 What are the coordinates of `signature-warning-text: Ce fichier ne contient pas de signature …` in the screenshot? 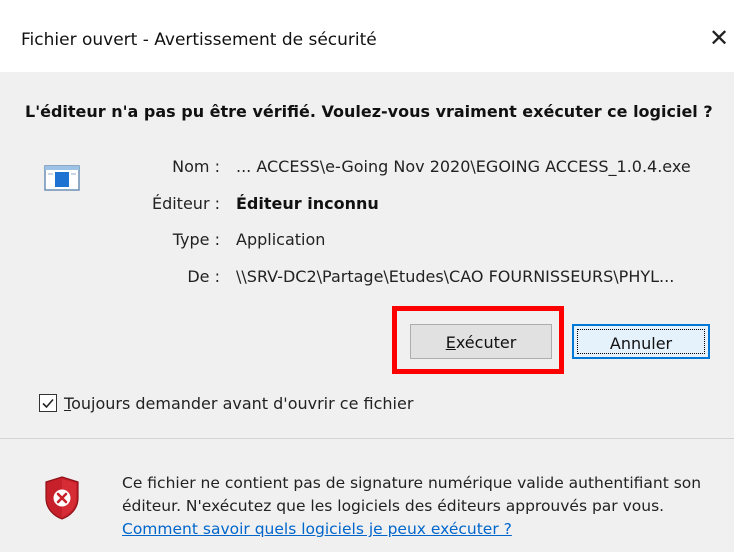 It's located at (422, 506).